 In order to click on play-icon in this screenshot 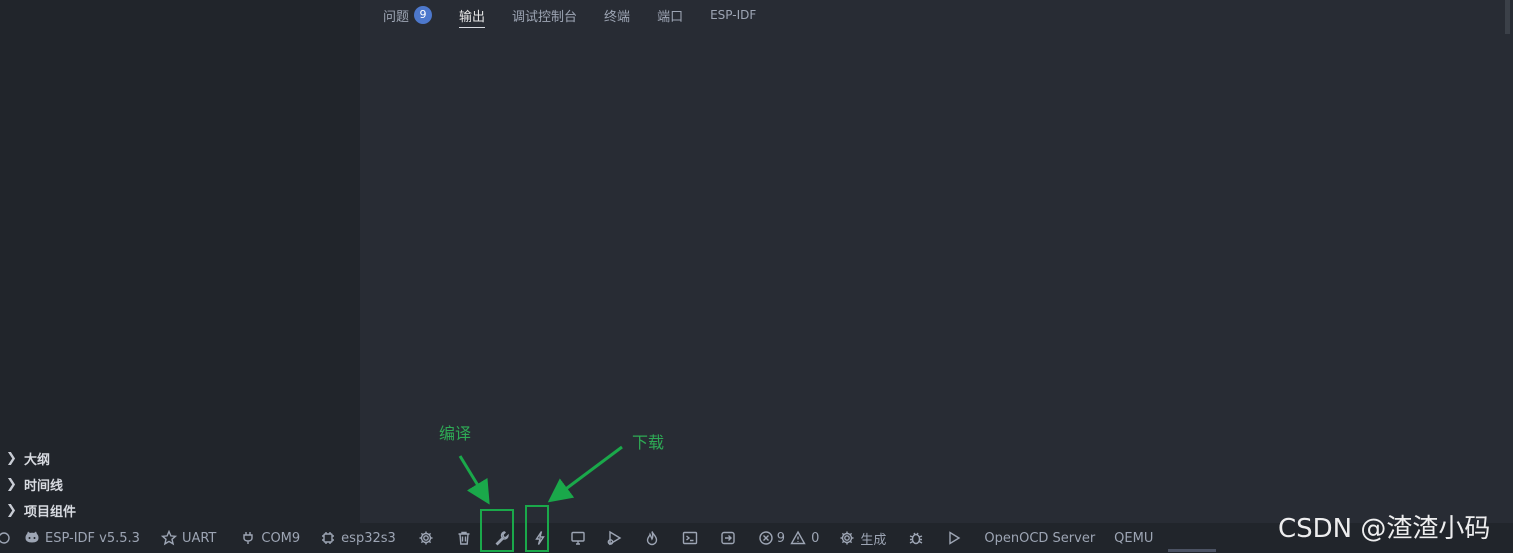, I will do `click(955, 538)`.